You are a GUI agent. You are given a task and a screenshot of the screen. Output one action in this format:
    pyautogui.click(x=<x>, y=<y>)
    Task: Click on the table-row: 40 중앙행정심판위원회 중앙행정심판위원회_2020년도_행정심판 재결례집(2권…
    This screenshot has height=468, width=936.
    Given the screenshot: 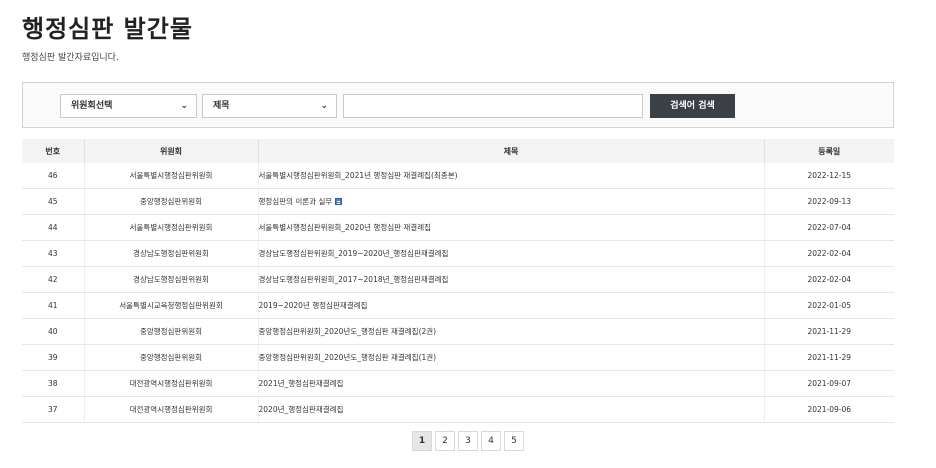 What is the action you would take?
    pyautogui.click(x=458, y=331)
    